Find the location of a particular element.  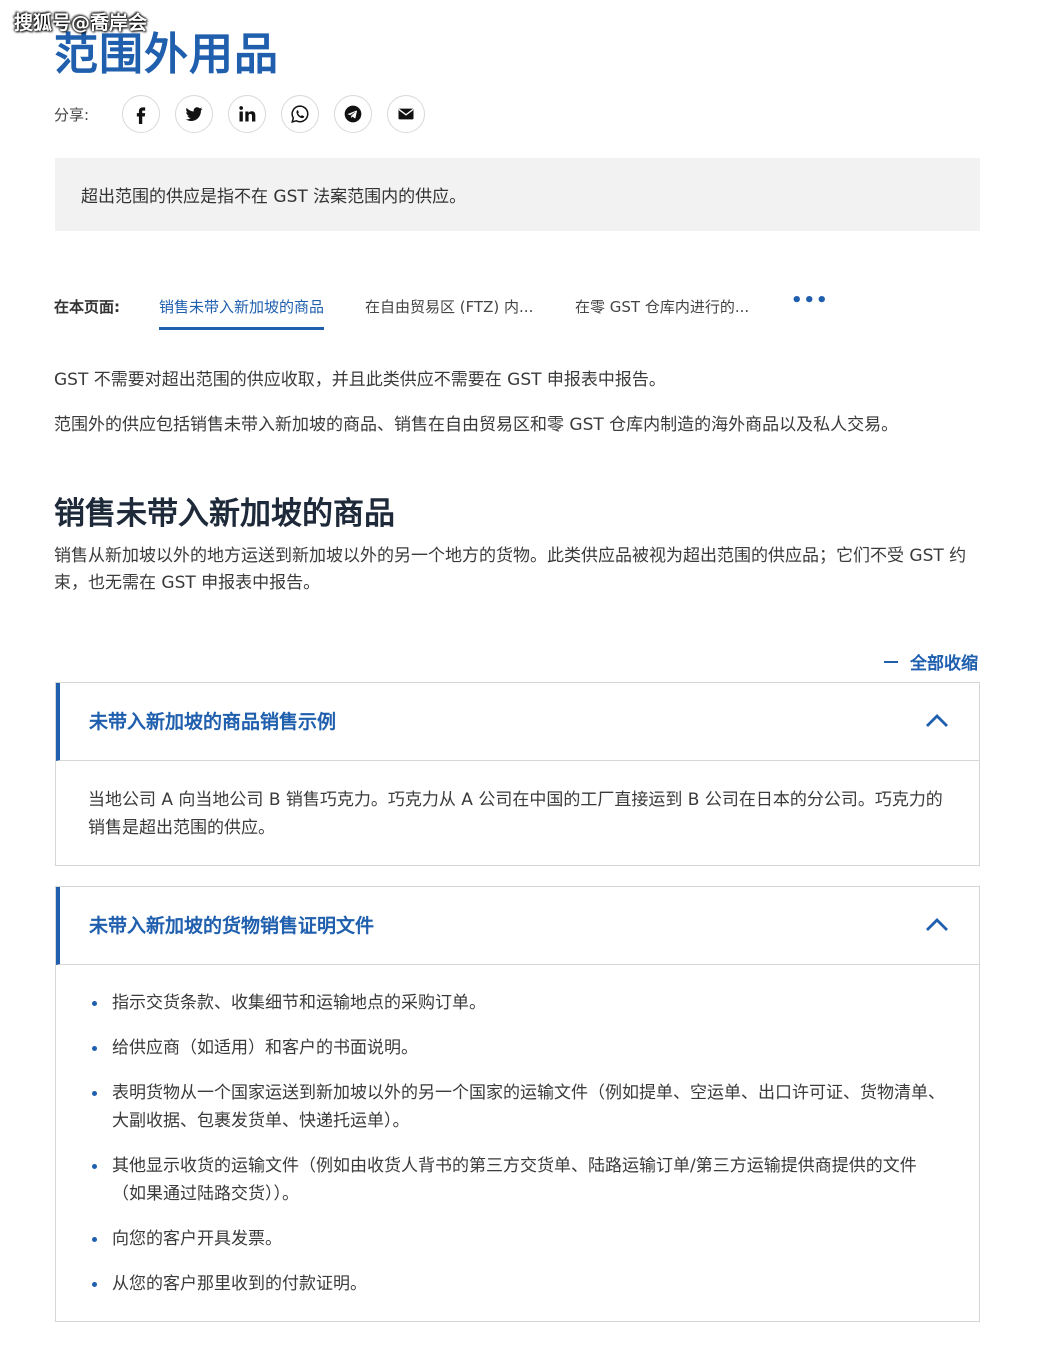

accordion-documents-title: 未带入新加坡的货物销售证明文件 is located at coordinates (232, 926).